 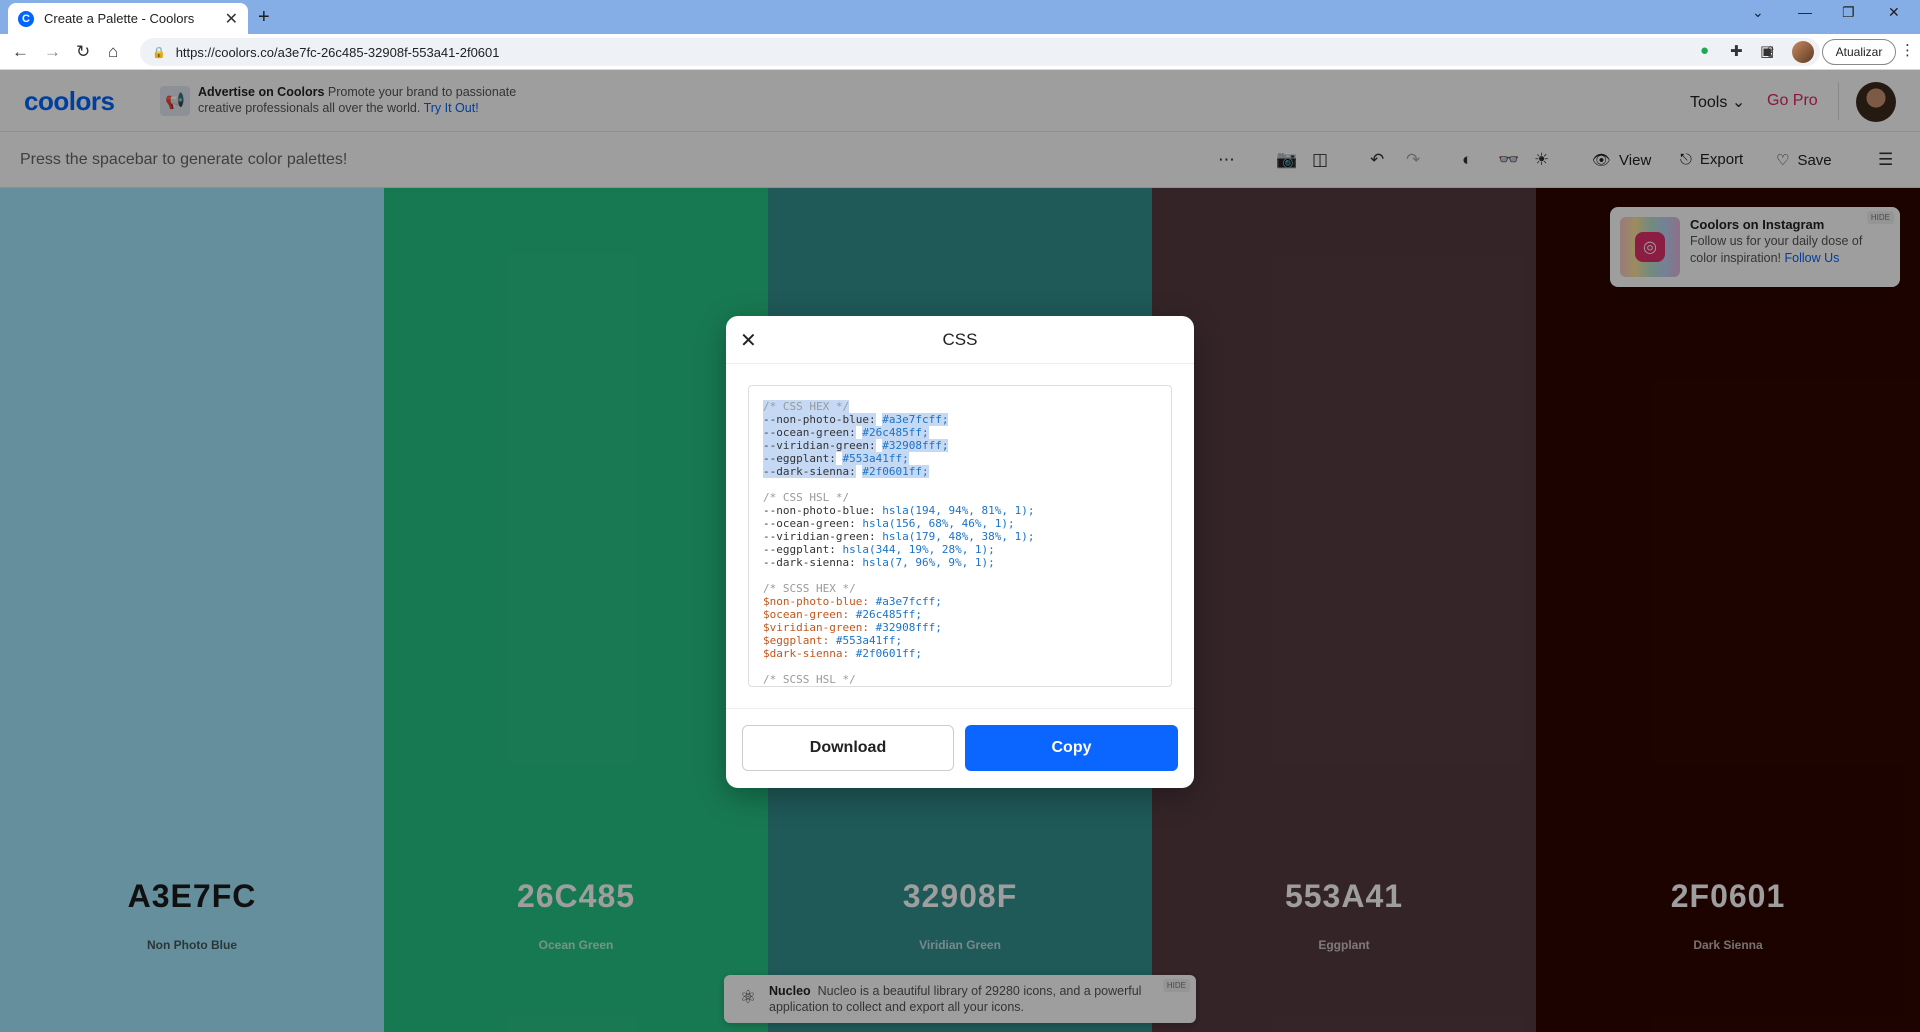 I want to click on close-window-icon: ✕, so click(x=1894, y=12).